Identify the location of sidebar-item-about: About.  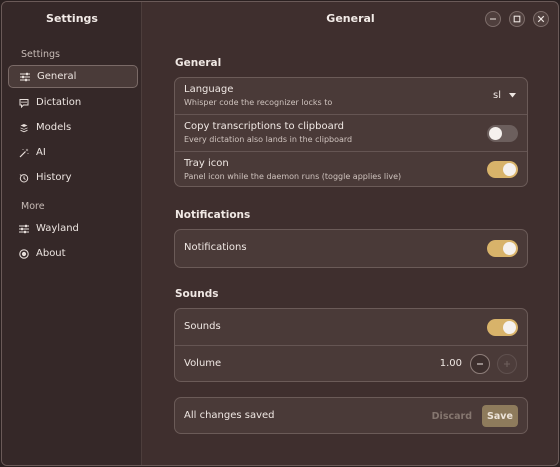
(73, 253).